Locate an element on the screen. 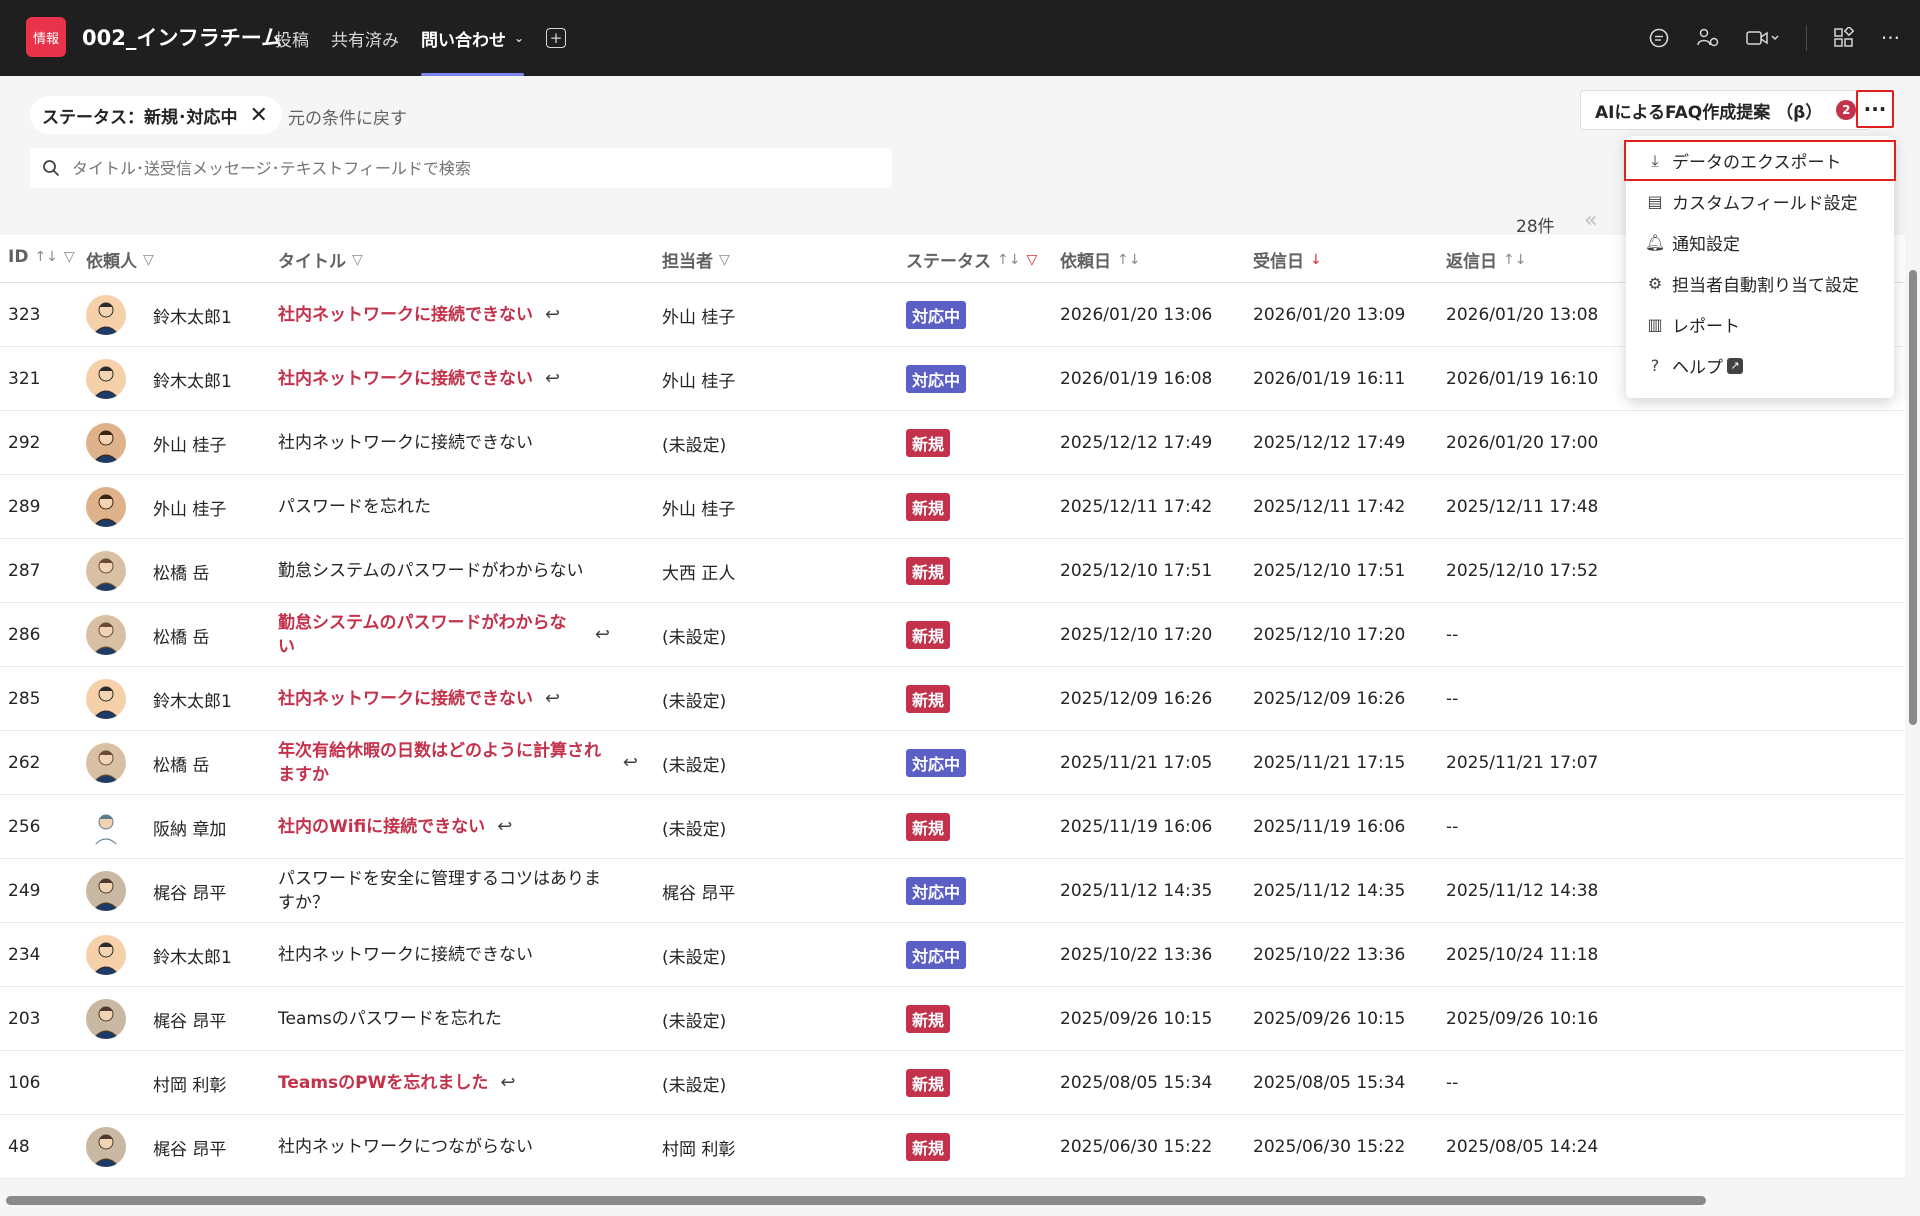 This screenshot has width=1920, height=1216. column-header-requester: 依頼人 ▽ is located at coordinates (120, 260).